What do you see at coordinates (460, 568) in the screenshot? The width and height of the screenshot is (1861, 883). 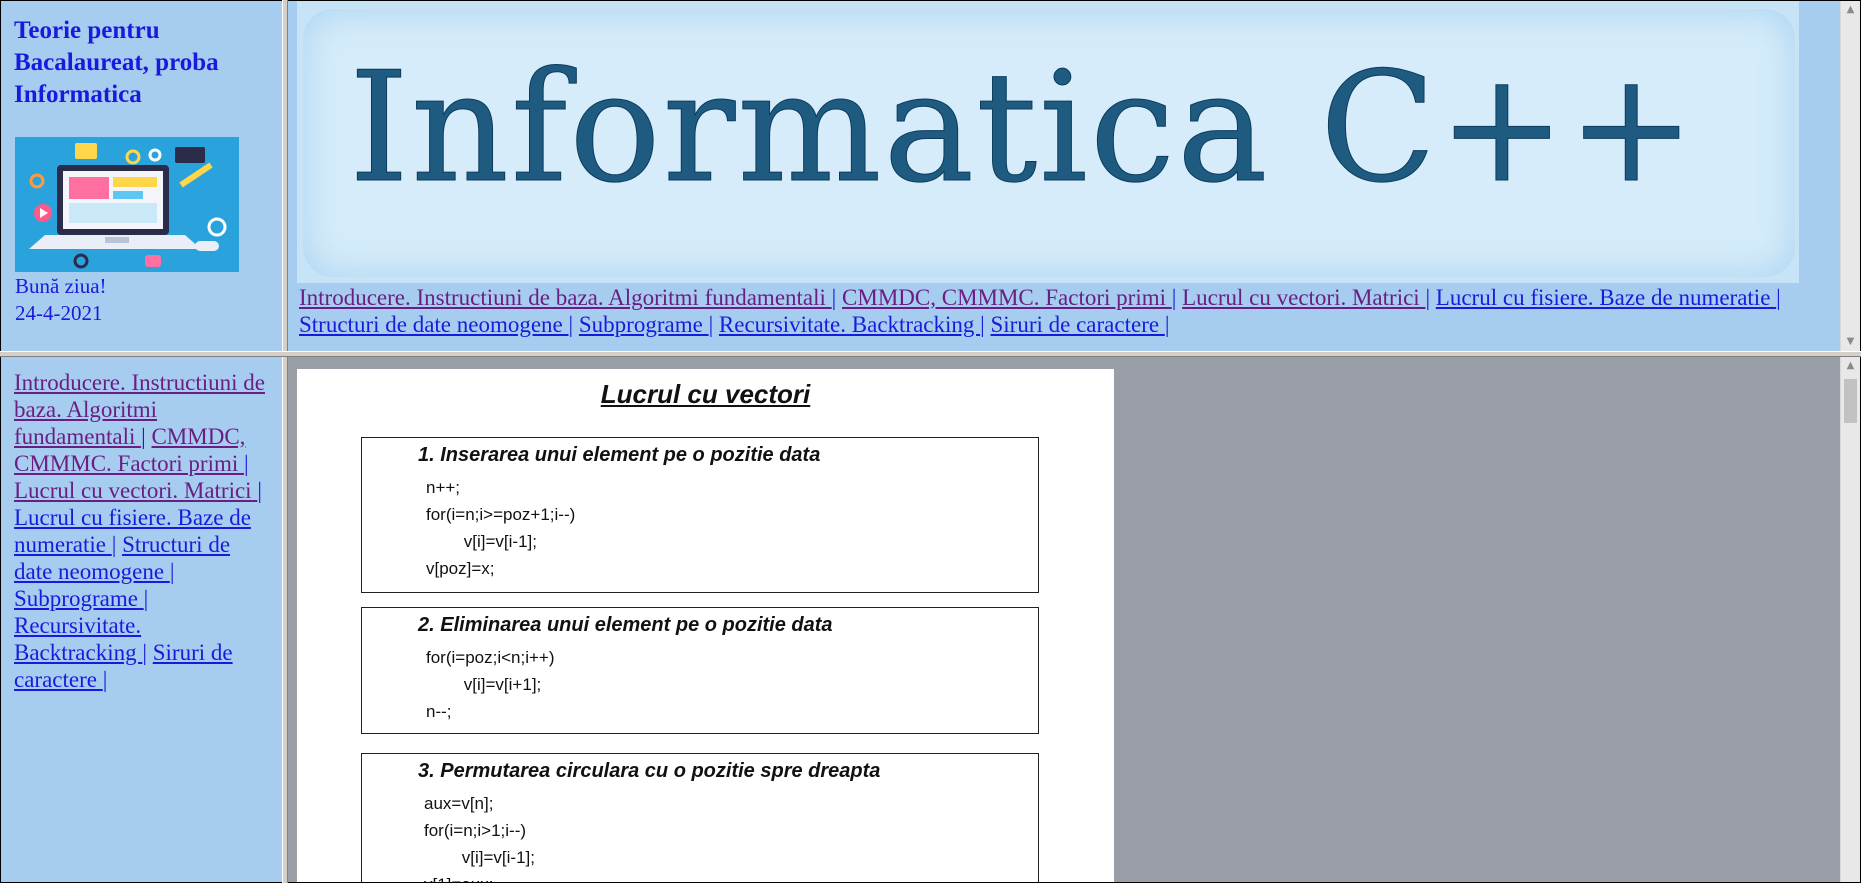 I see `code-line: v[poz]=x;` at bounding box center [460, 568].